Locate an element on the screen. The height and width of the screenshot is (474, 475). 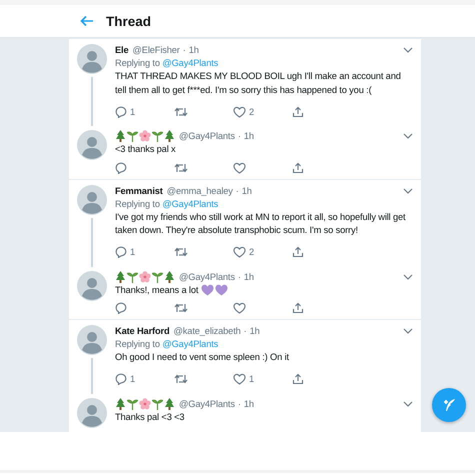
tweet-text: I've got my friends who still work at MN to report it all, so hopefully will get taken down. They're absolute transphobic scum. I'm so sorry! is located at coordinates (260, 223).